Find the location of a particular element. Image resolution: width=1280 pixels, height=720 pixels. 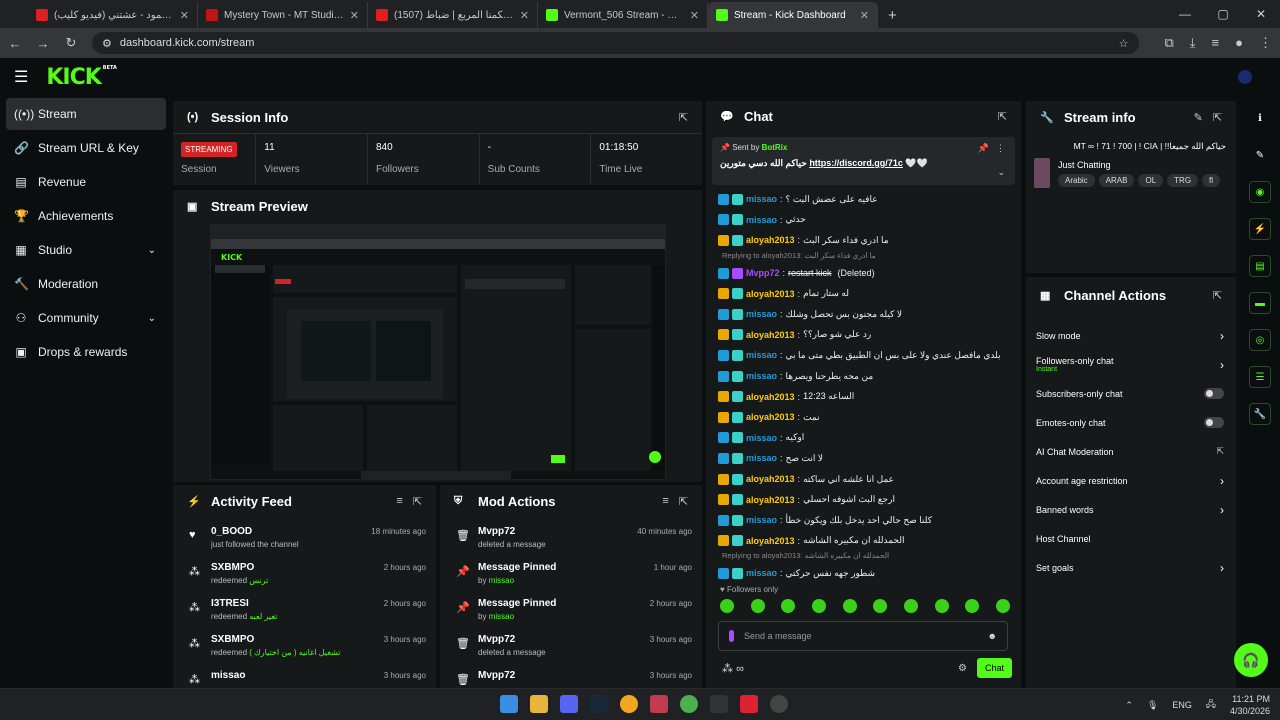

sidebar-item-revenue: ▤ Revenue is located at coordinates (86, 182).